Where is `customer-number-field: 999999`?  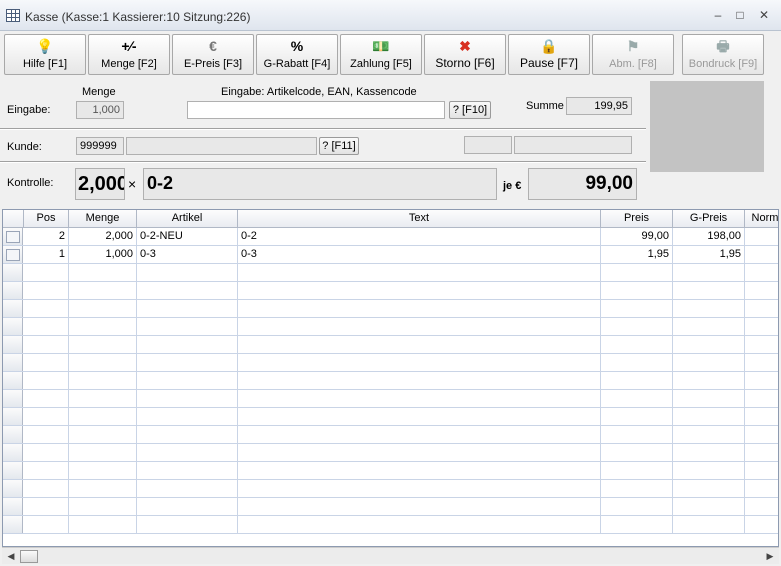 customer-number-field: 999999 is located at coordinates (100, 146).